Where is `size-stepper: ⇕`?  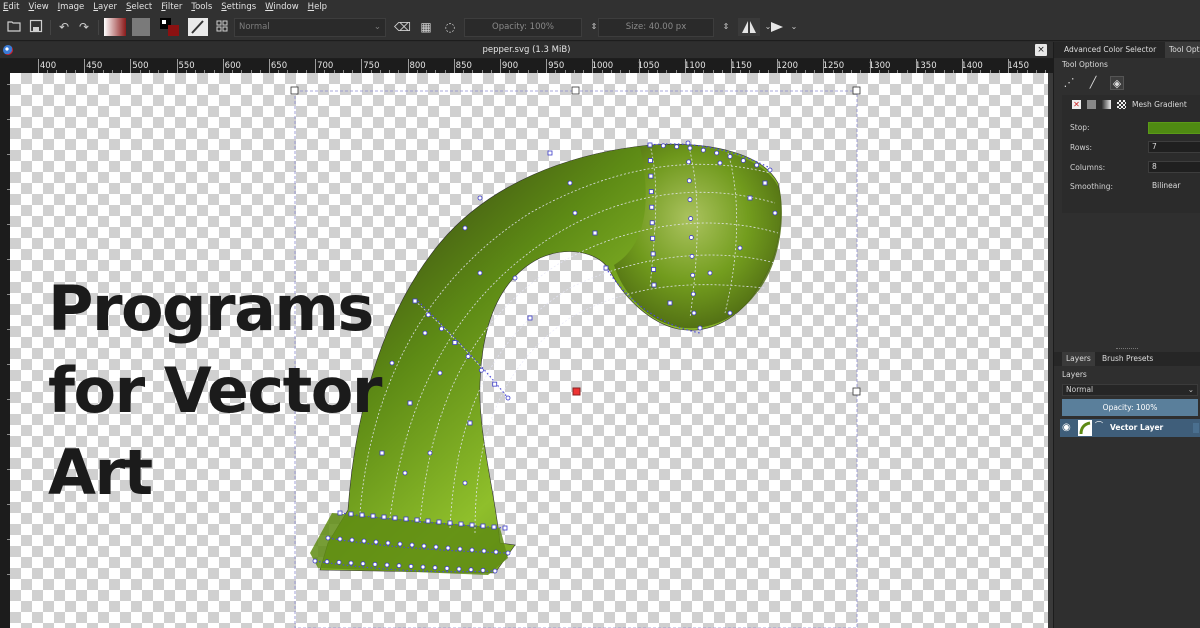
size-stepper: ⇕ is located at coordinates (726, 27).